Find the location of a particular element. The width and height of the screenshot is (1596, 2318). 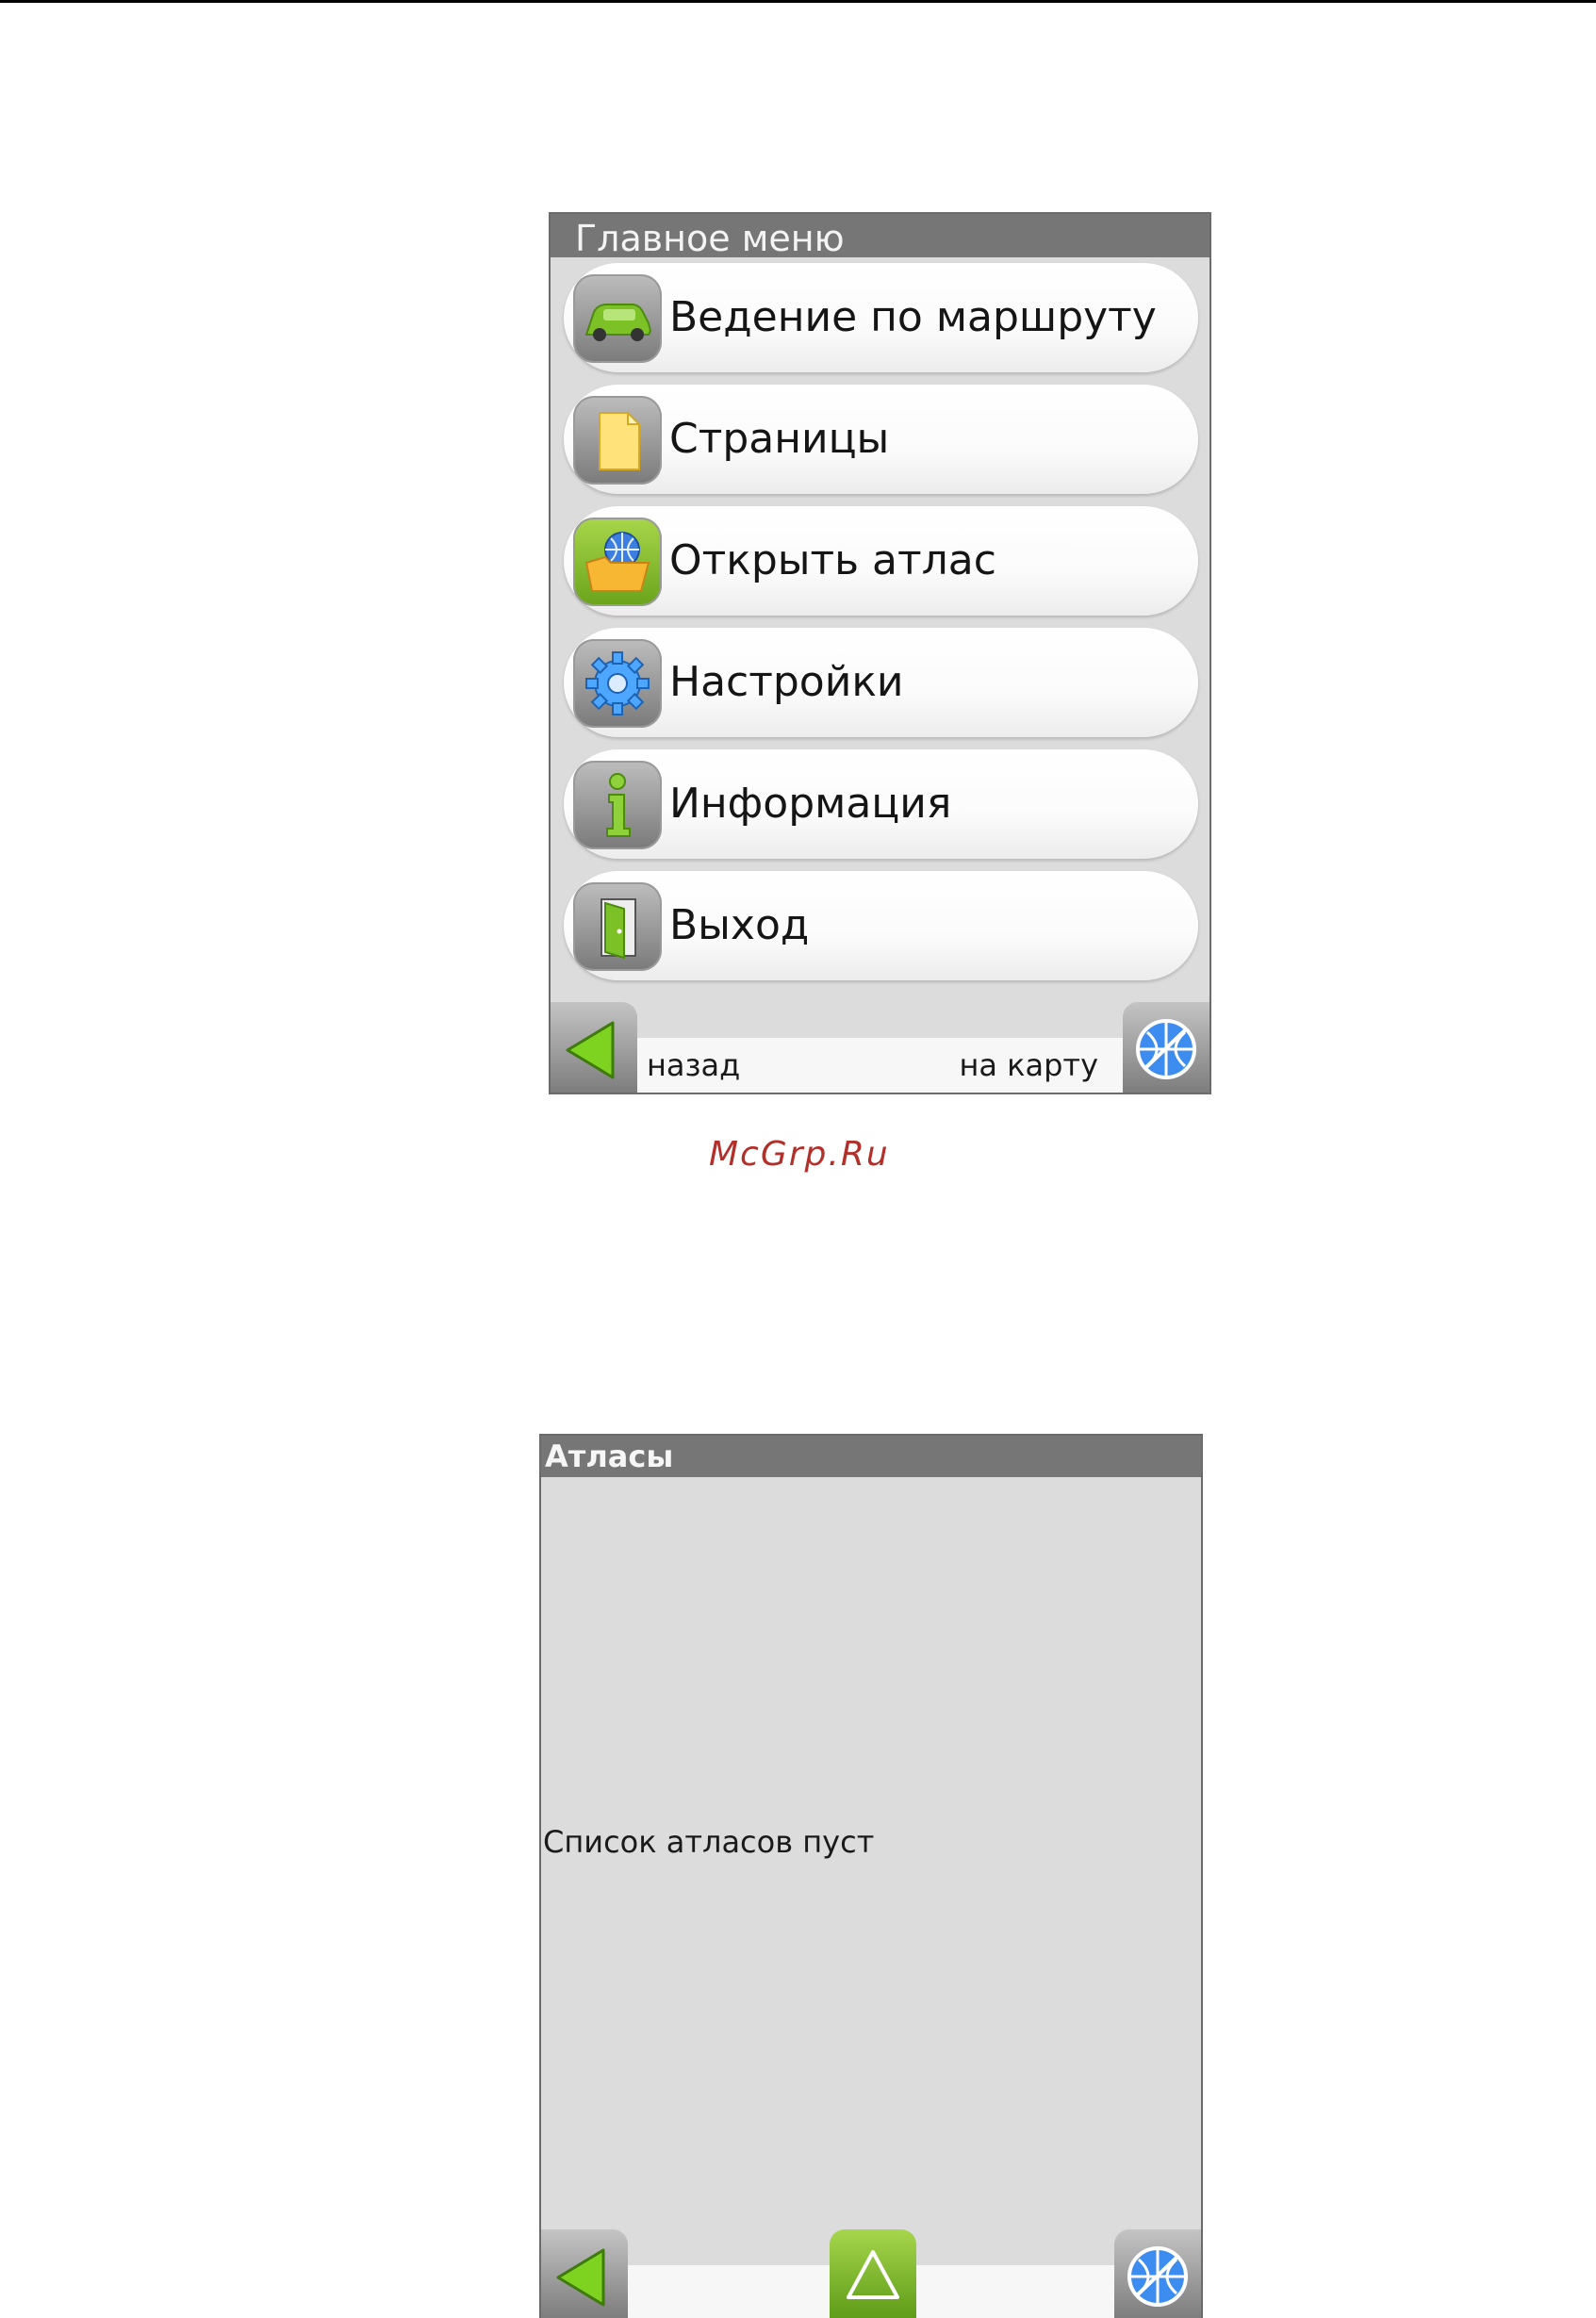

watermark: McGrp.Ru is located at coordinates (799, 1154).